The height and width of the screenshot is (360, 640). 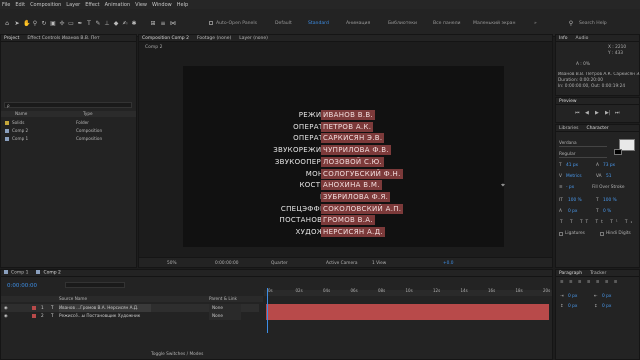 I want to click on tab-character: Character, so click(x=597, y=128).